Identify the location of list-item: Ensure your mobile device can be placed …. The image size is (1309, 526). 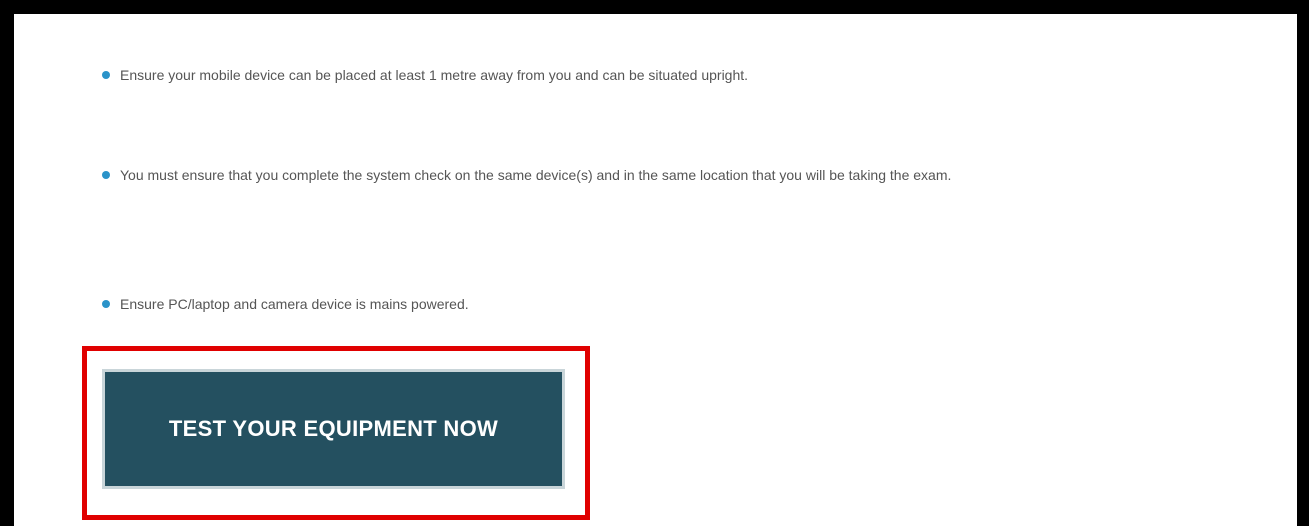
(697, 75).